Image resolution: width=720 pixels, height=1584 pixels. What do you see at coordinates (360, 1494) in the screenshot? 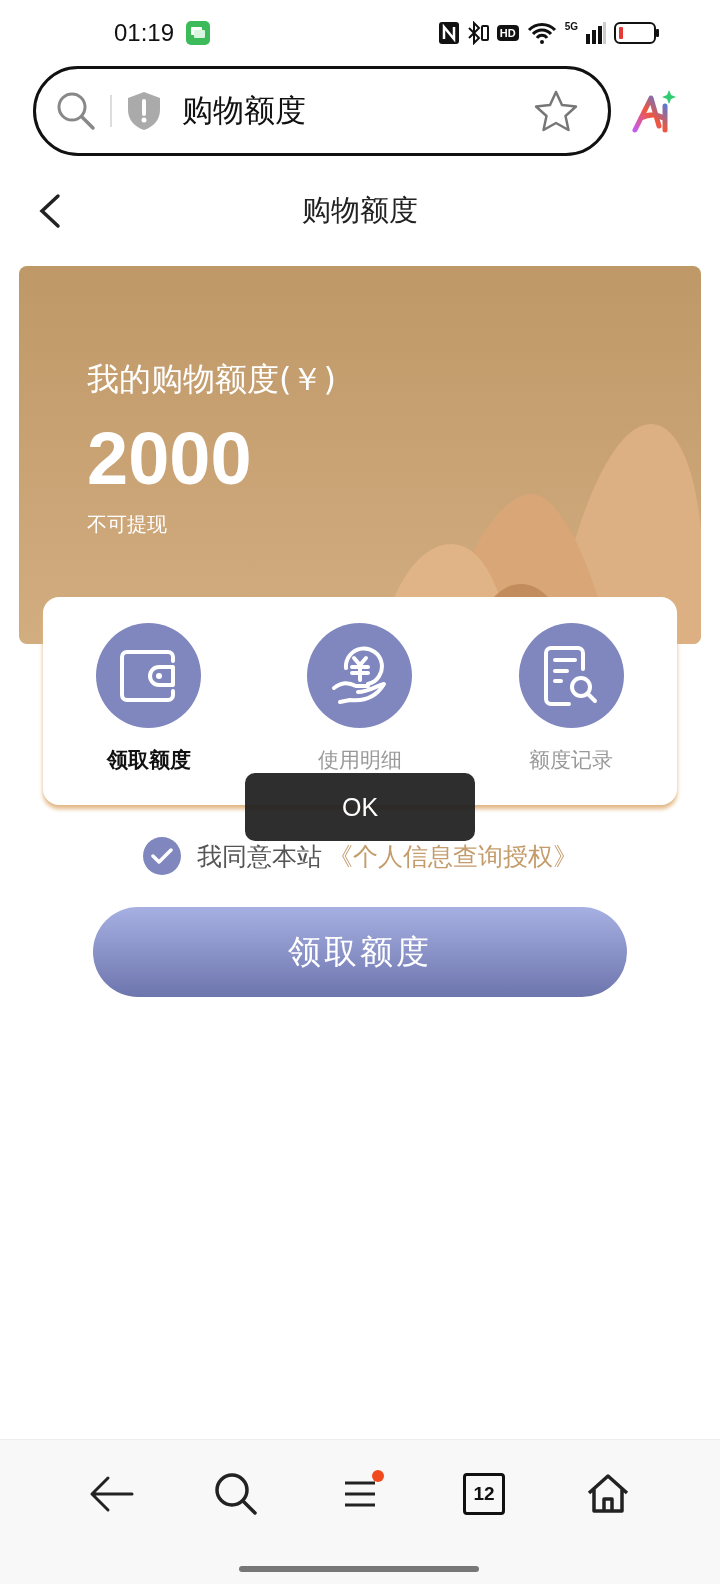
I see `menu-icon` at bounding box center [360, 1494].